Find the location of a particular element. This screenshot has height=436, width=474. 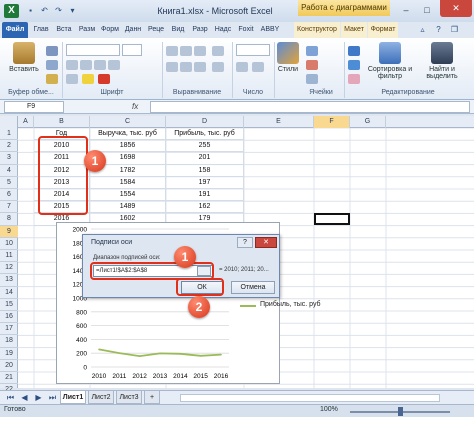

align-left-icon is located at coordinates (172, 67).